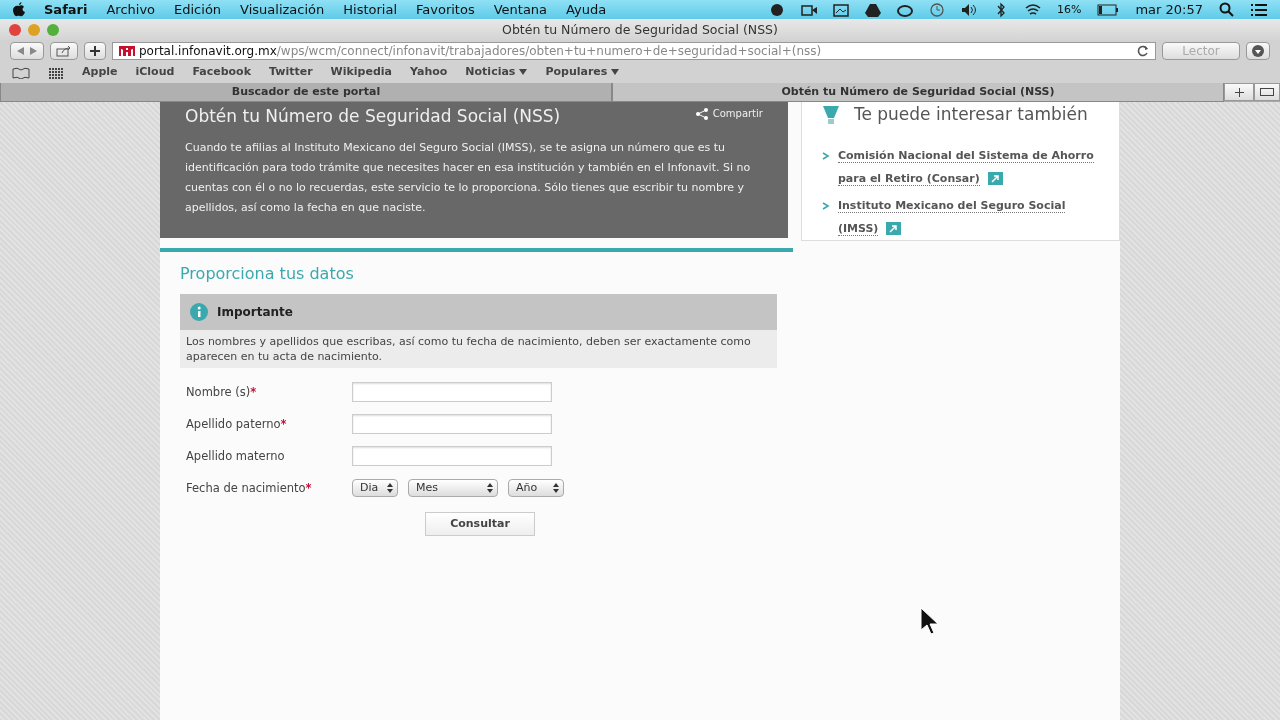 This screenshot has width=1280, height=720. What do you see at coordinates (445, 9) in the screenshot?
I see `menu-item: Favoritos` at bounding box center [445, 9].